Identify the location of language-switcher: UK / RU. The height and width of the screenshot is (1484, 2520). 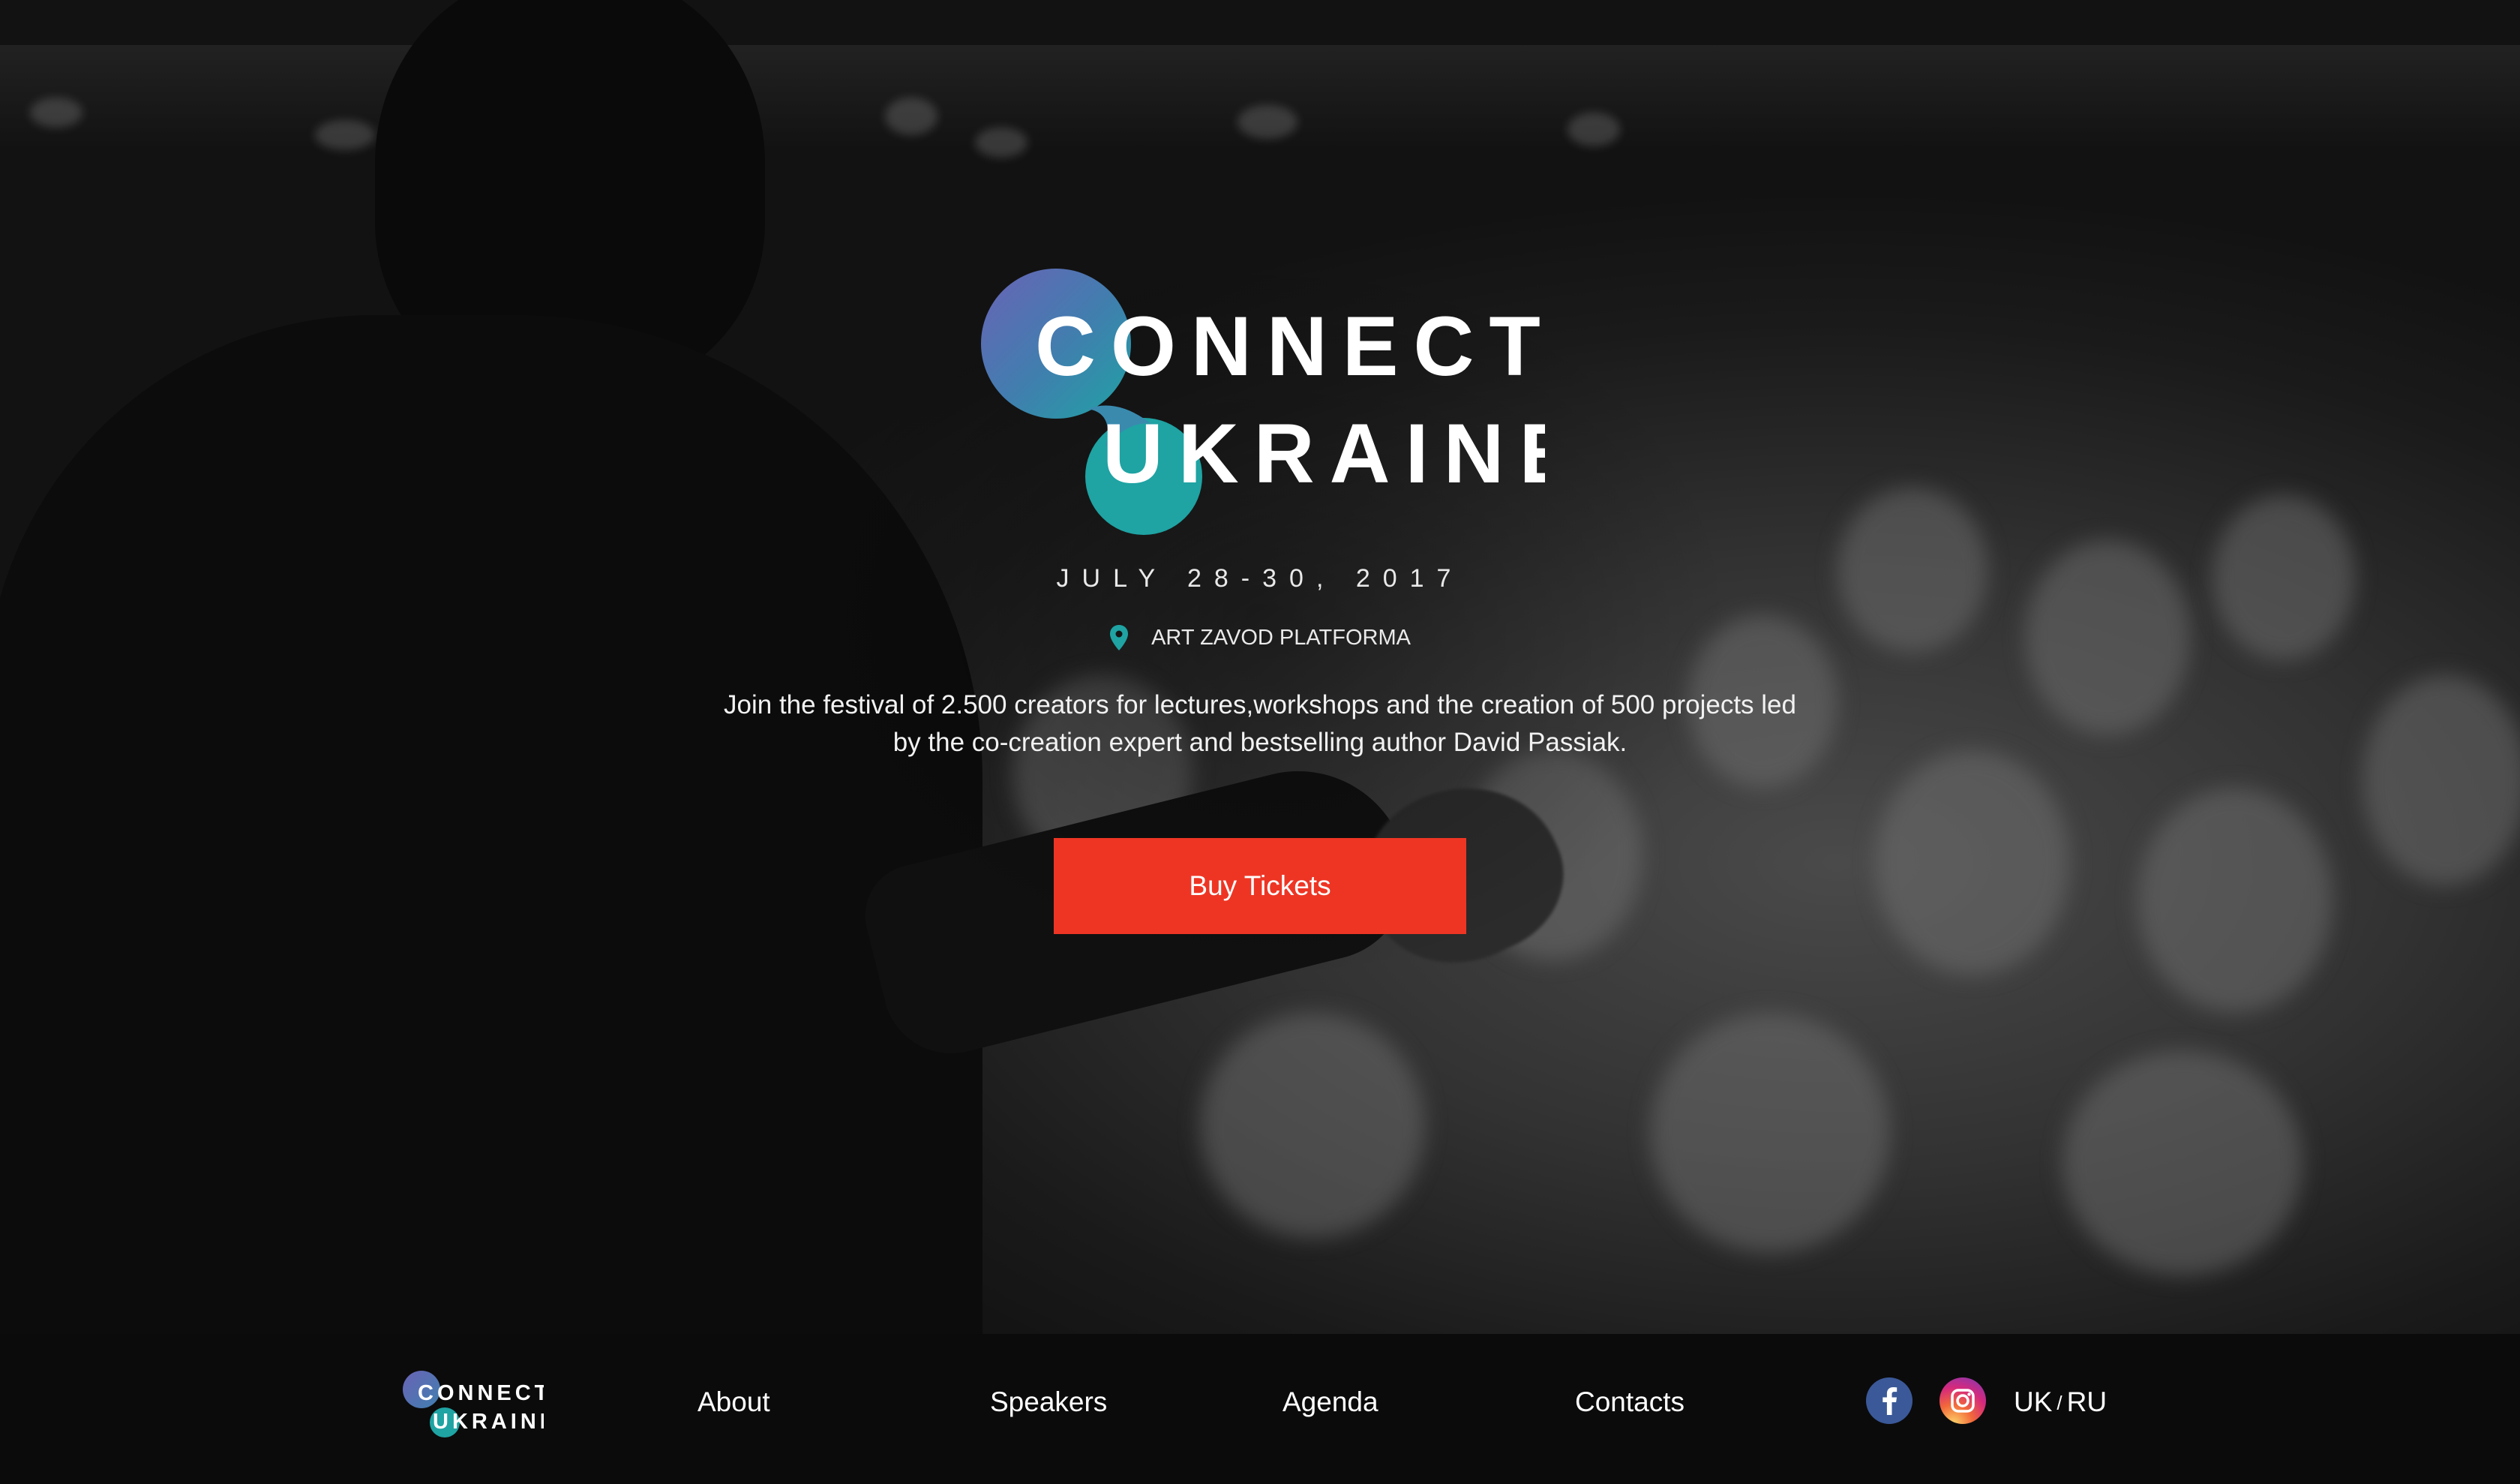
(2060, 1402).